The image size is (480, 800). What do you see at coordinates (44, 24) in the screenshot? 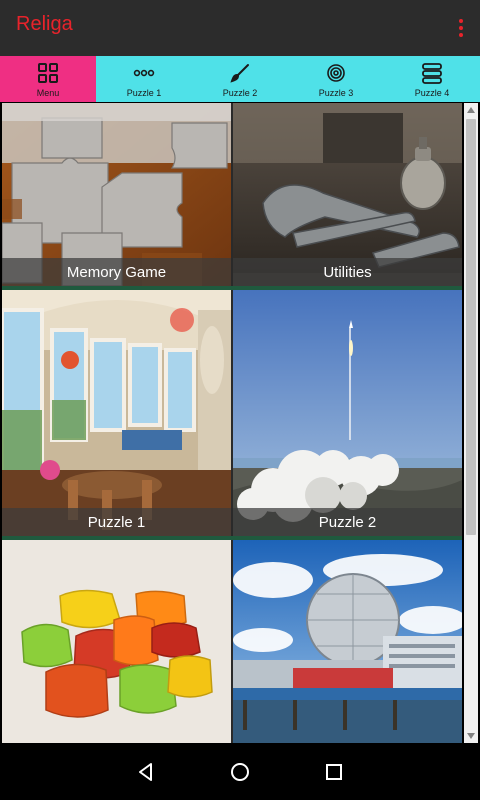
I see `app-title: Religa` at bounding box center [44, 24].